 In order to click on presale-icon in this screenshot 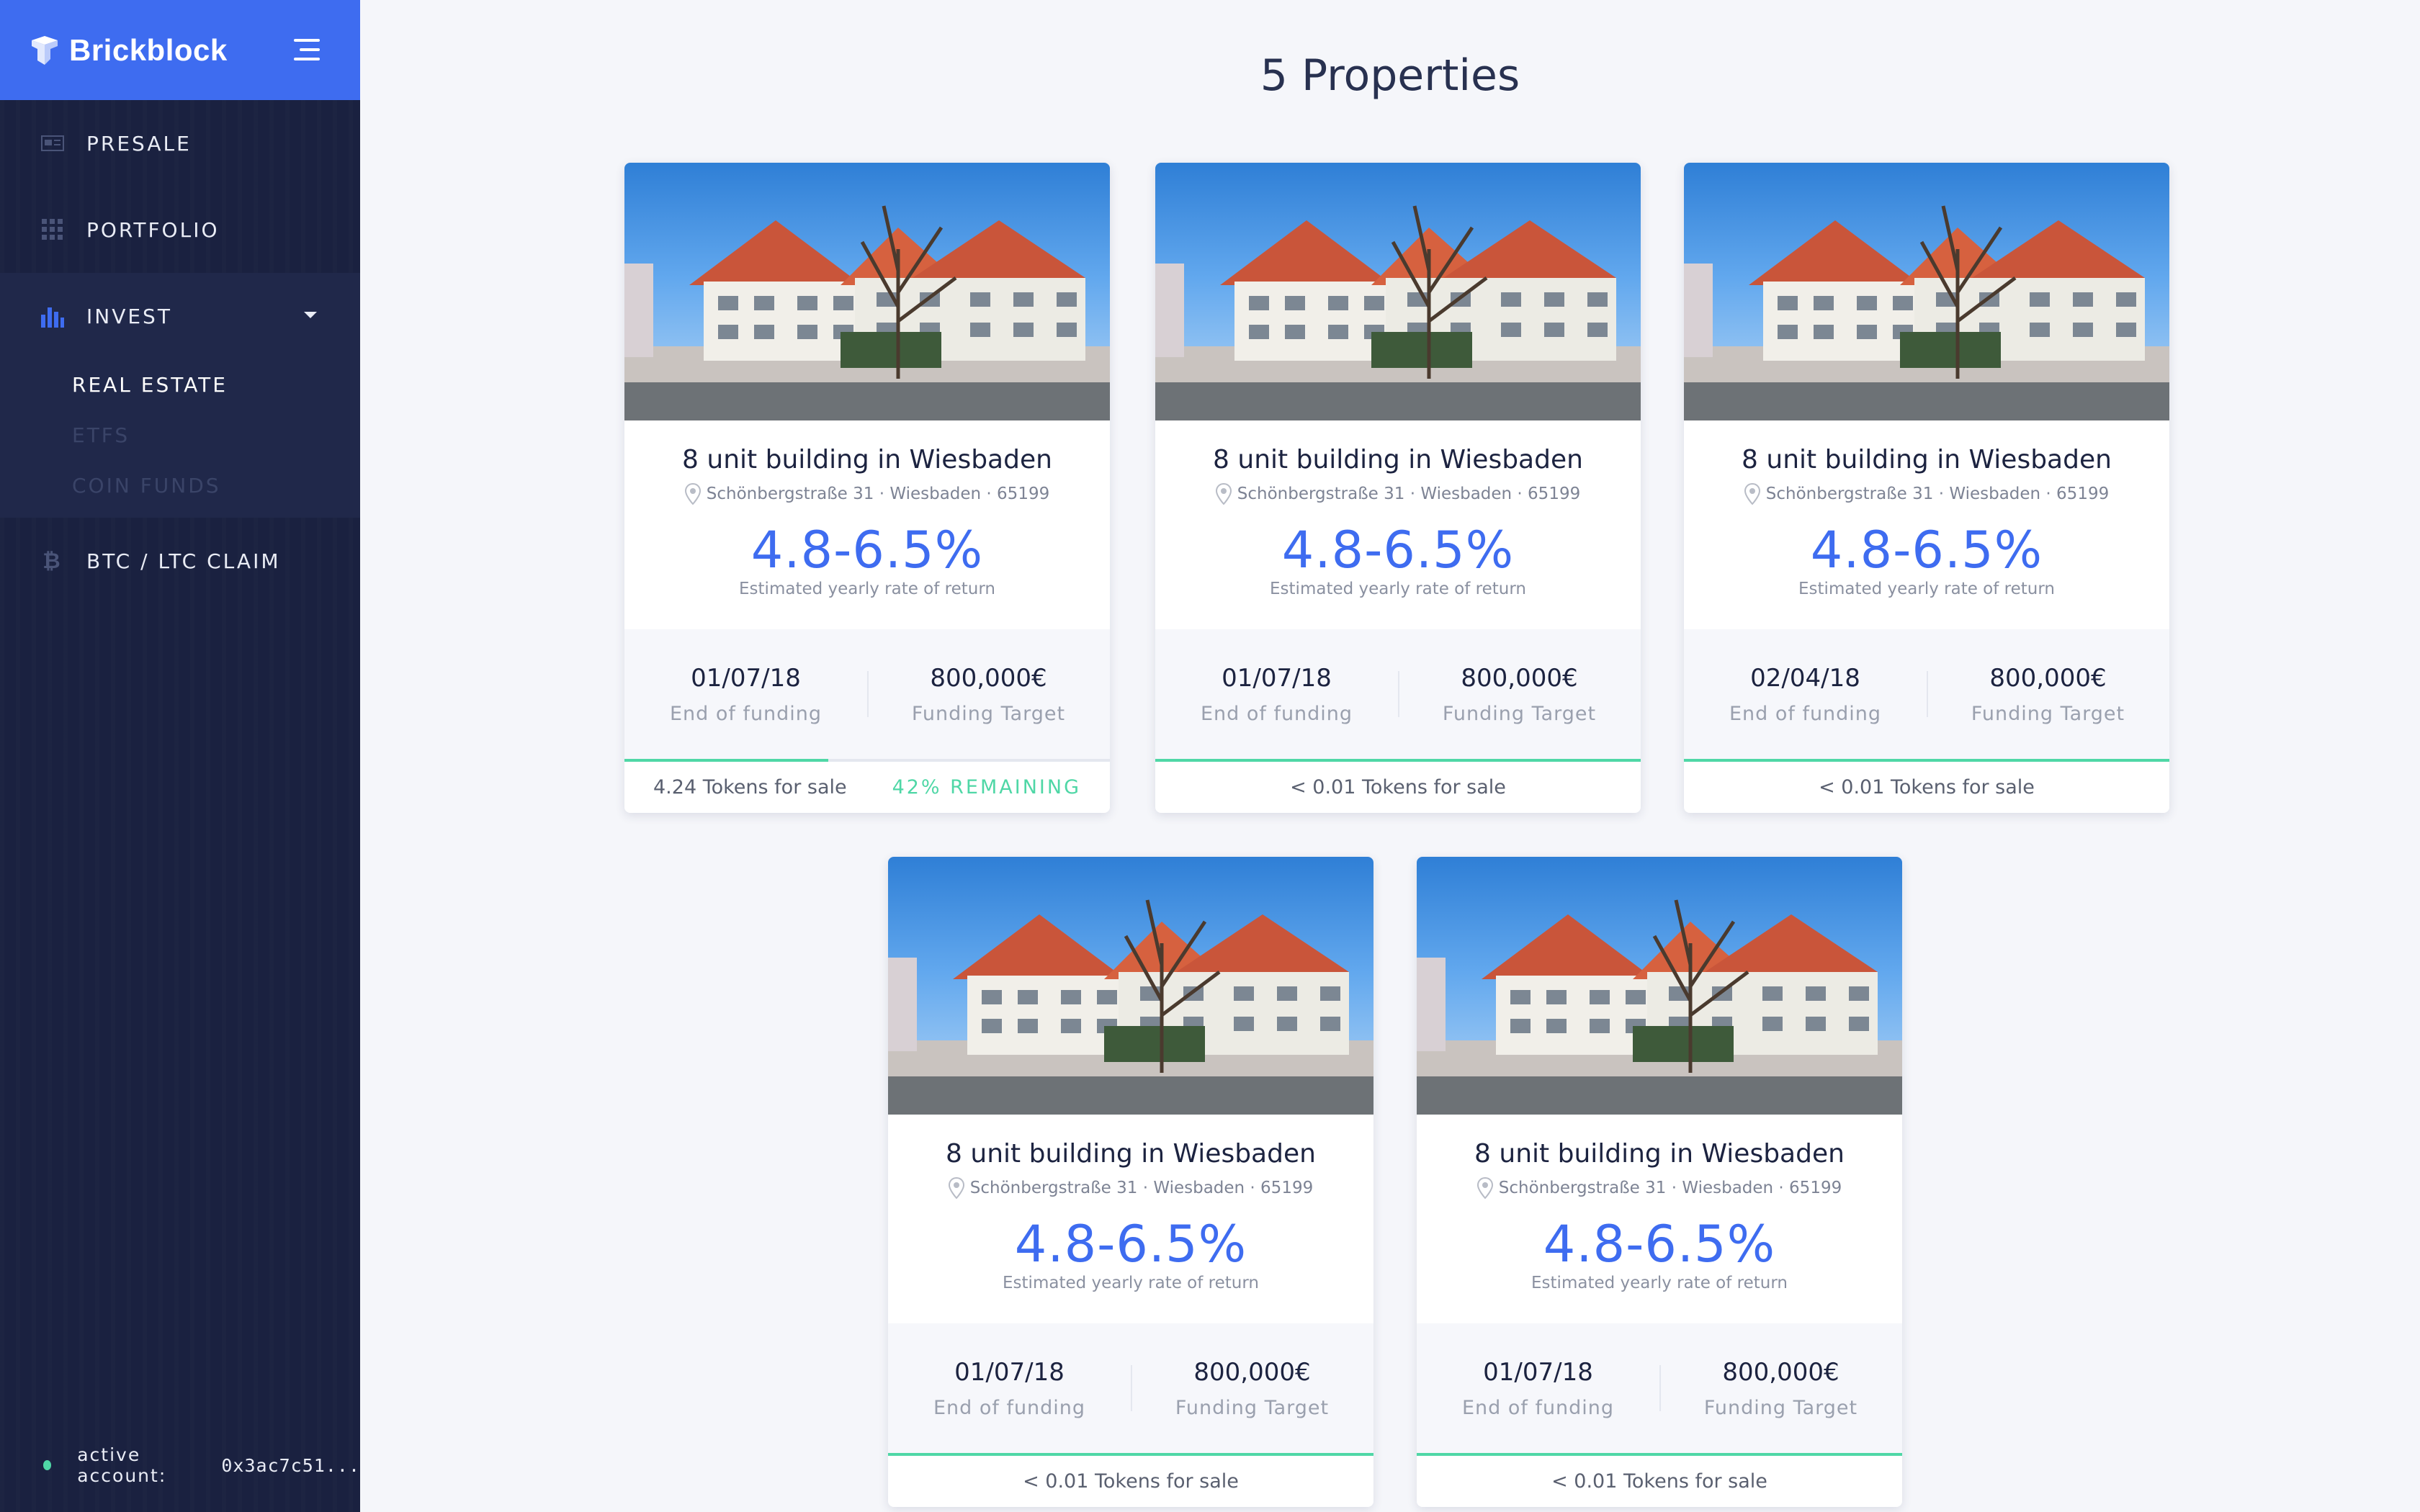, I will do `click(53, 143)`.